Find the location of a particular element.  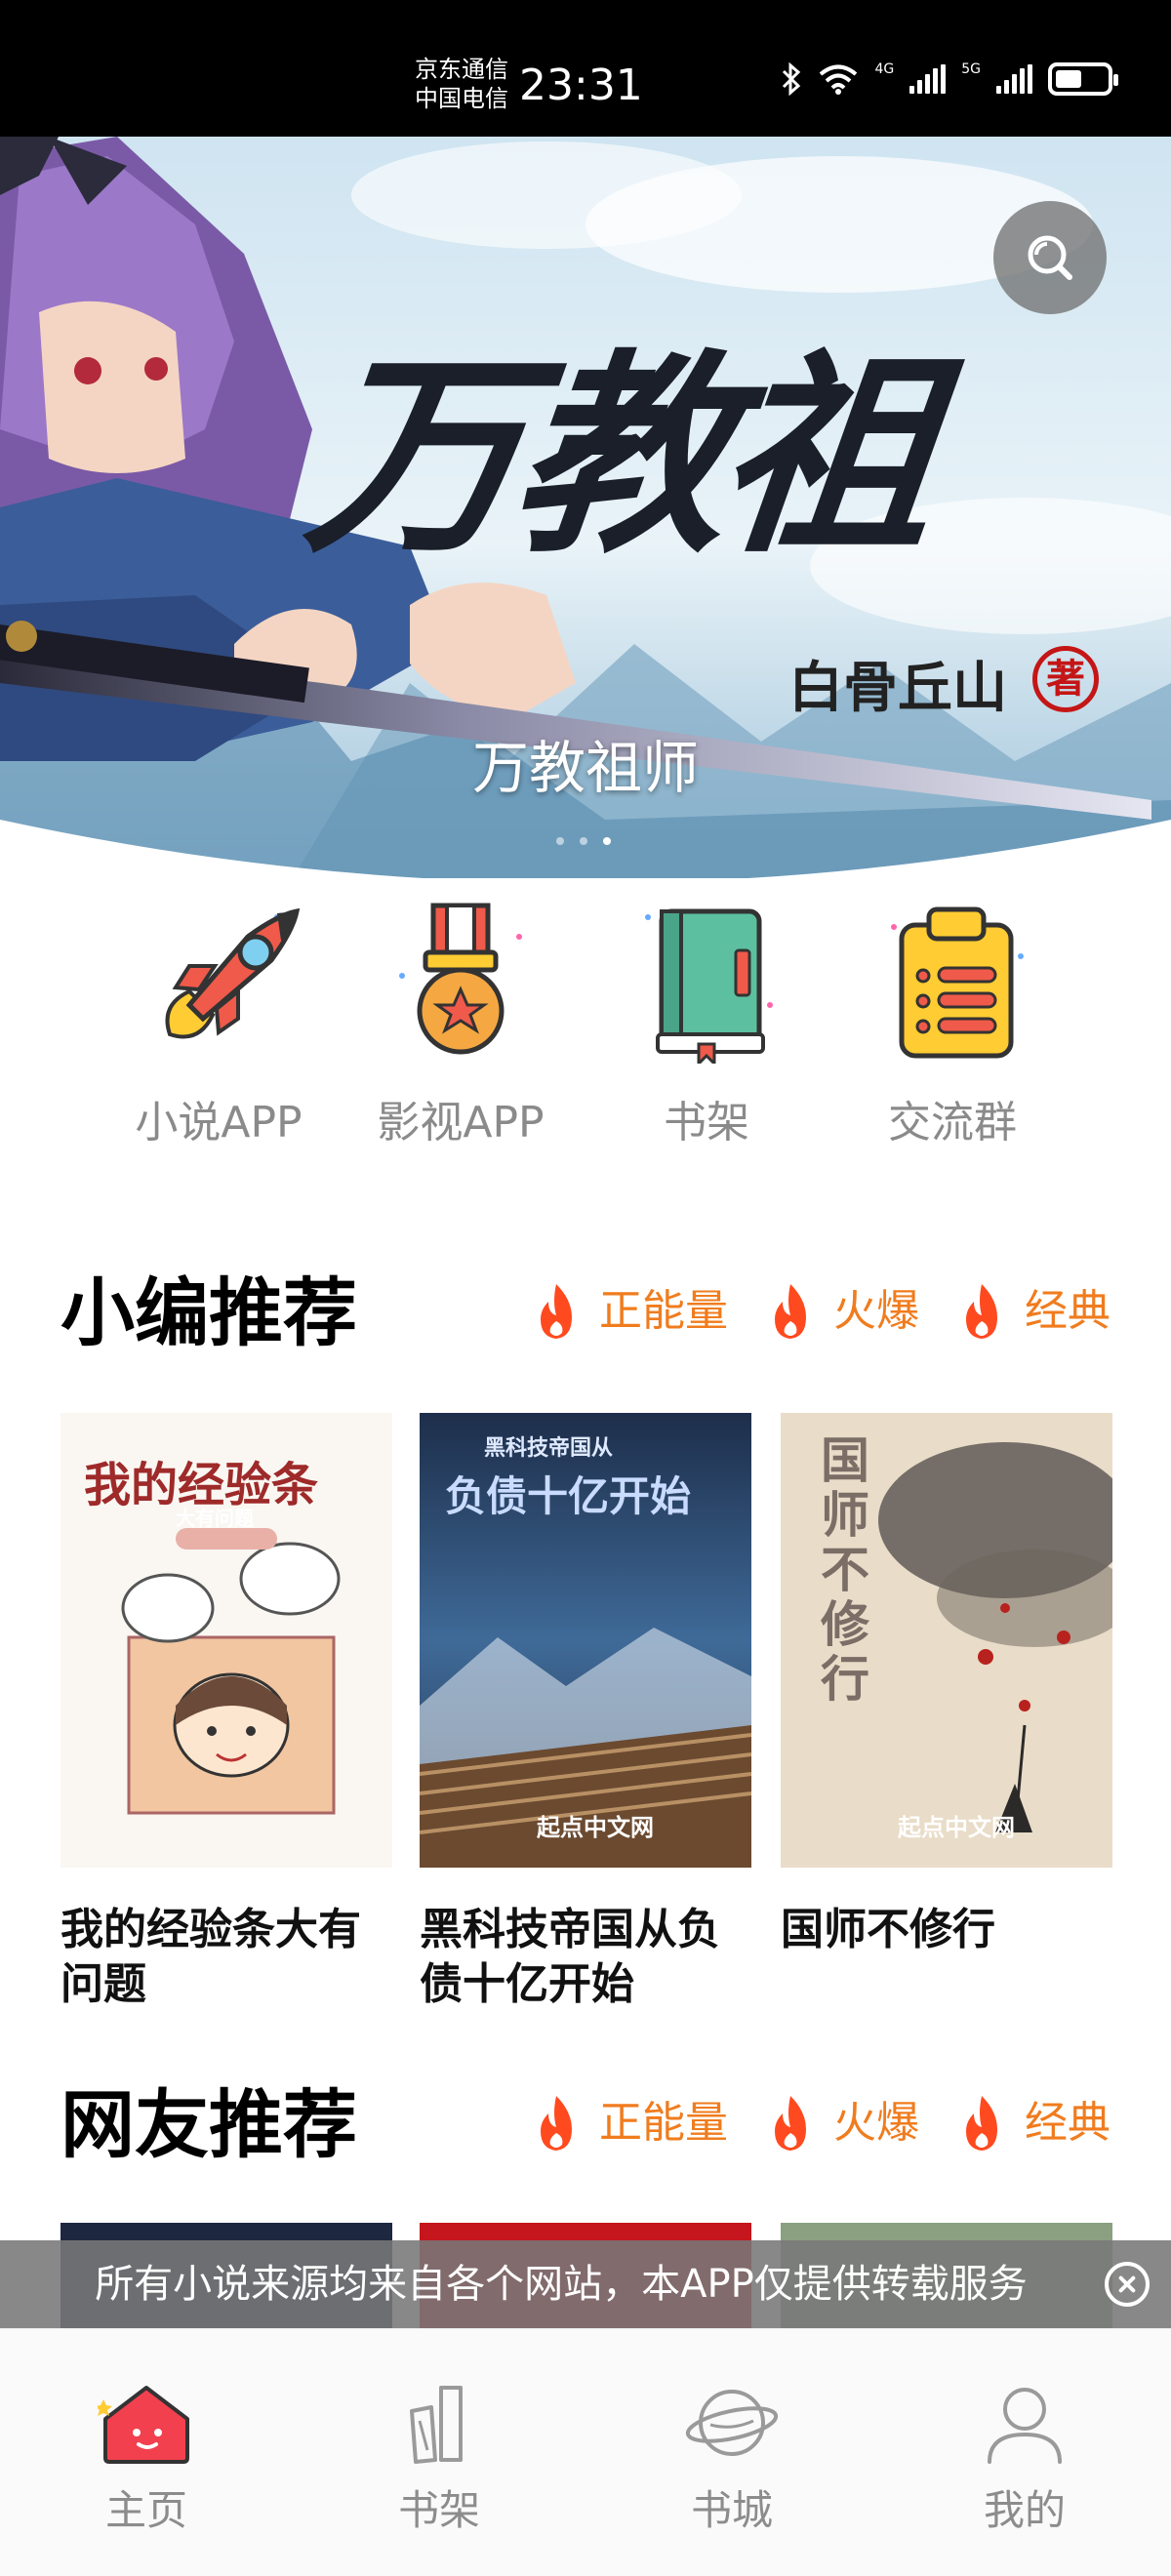

nav-label: 书城 is located at coordinates (731, 2510).